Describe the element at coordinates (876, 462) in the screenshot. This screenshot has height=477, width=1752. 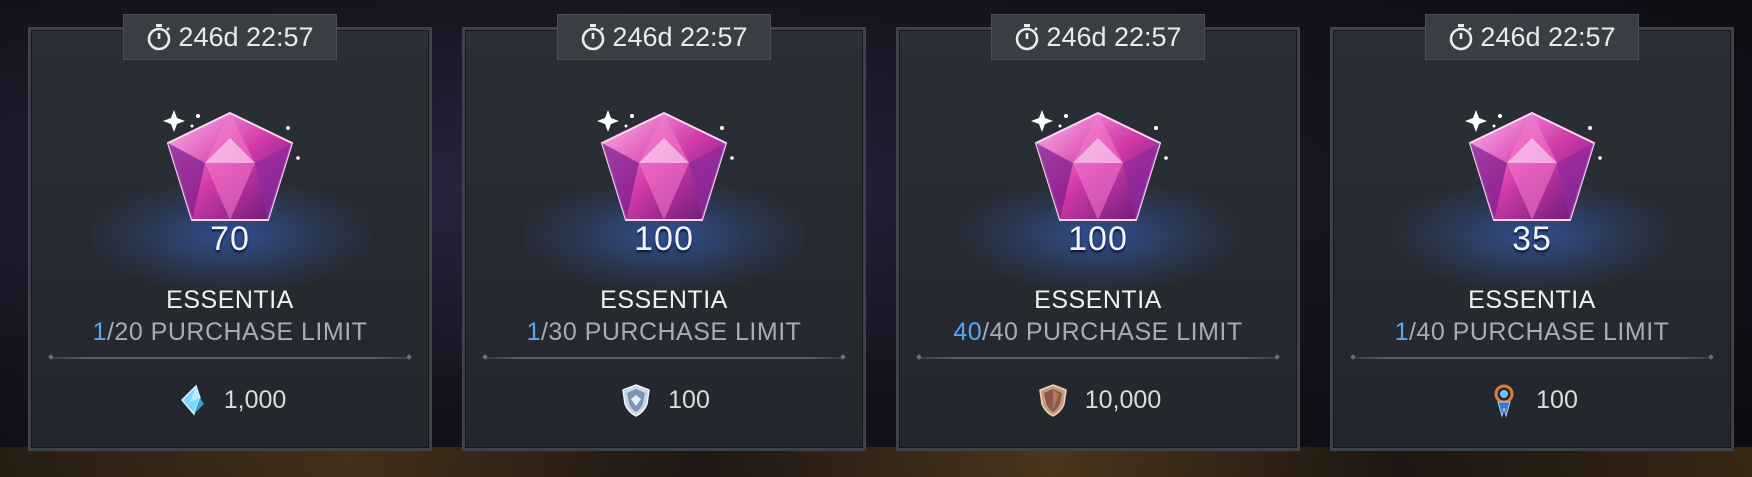
I see `background-decoration` at that location.